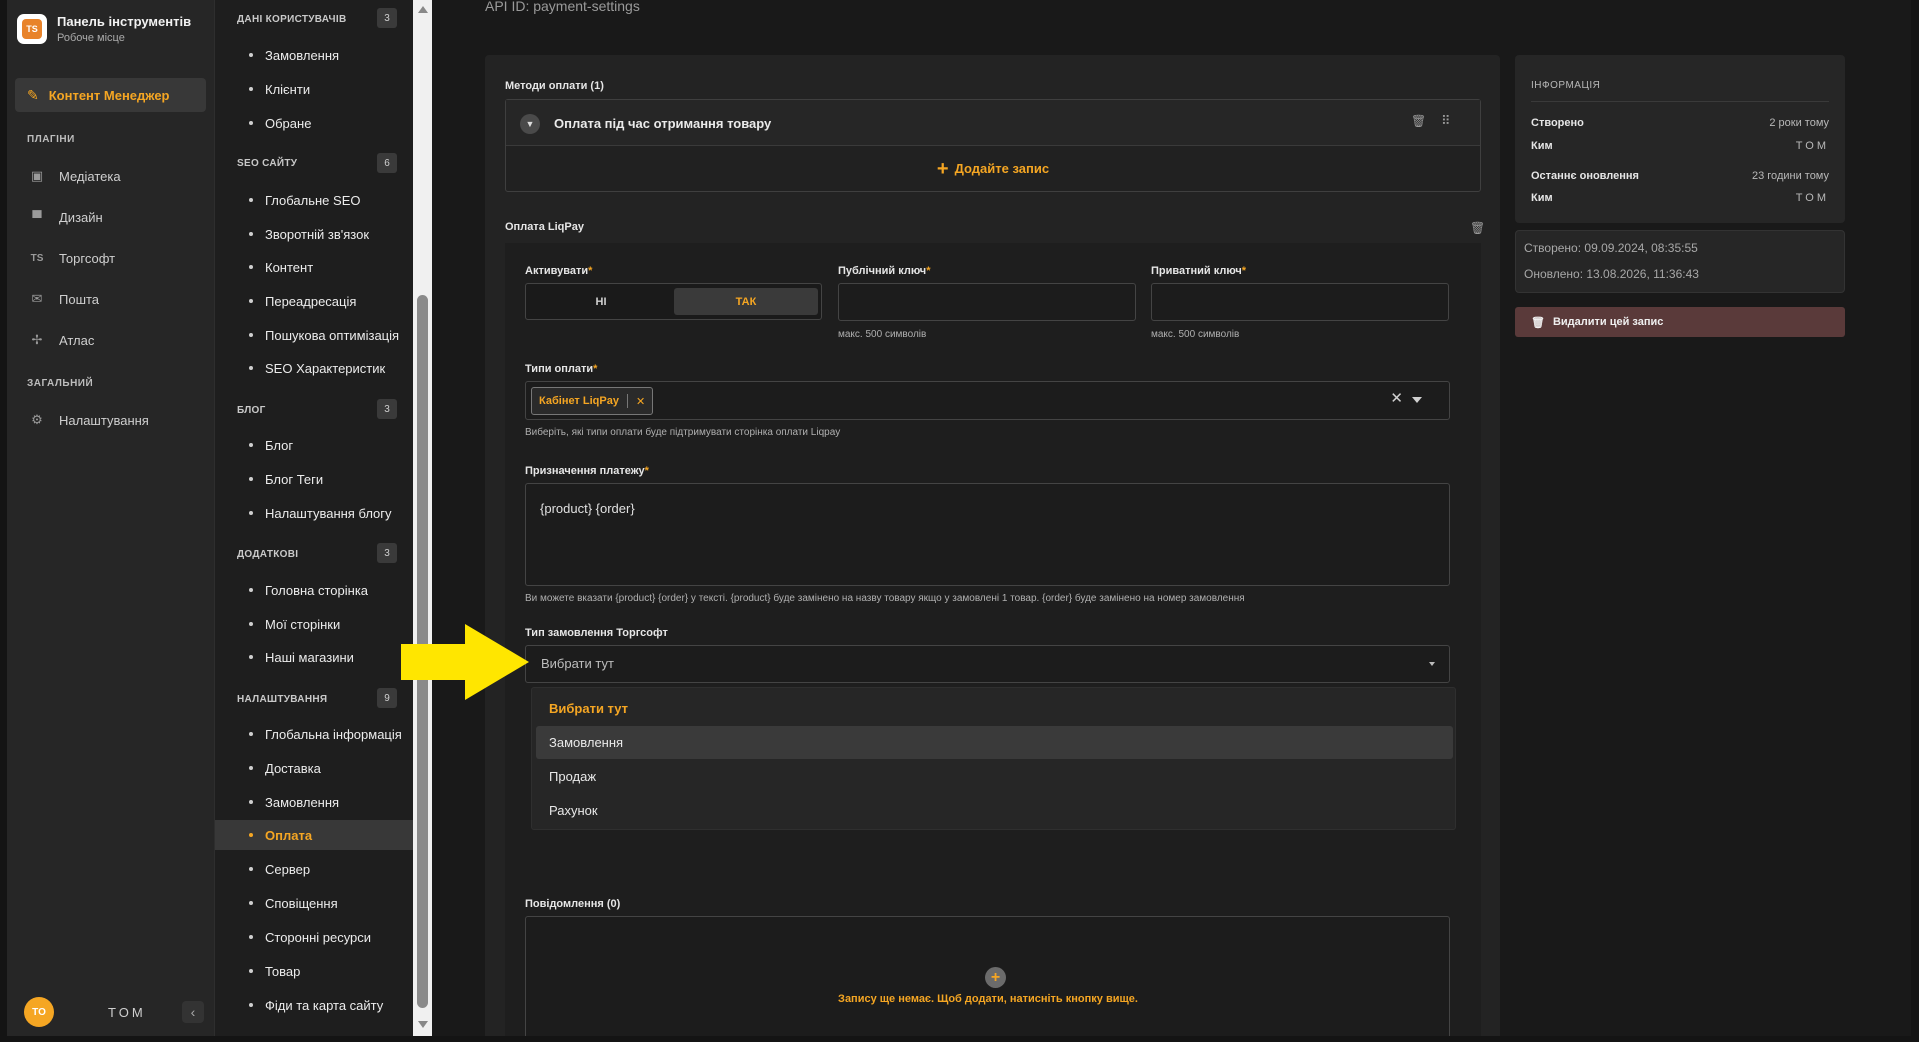 The image size is (1919, 1042). What do you see at coordinates (87, 258) in the screenshot?
I see `sidebar-item-label: Торгсофт` at bounding box center [87, 258].